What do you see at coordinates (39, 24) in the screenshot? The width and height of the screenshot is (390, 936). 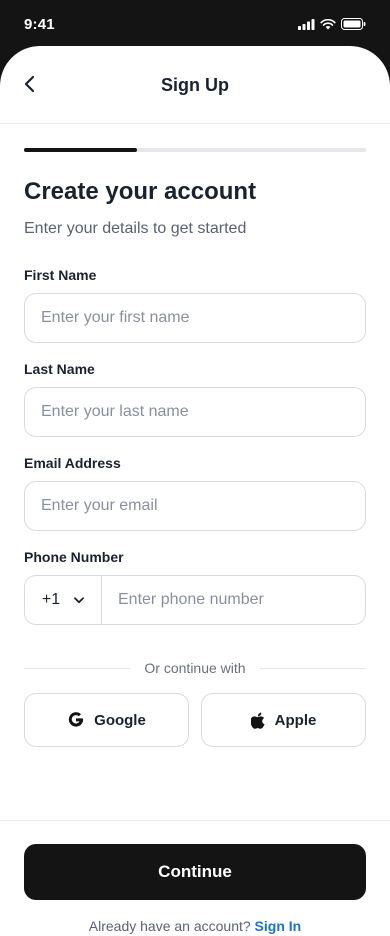 I see `status-time: 9:41` at bounding box center [39, 24].